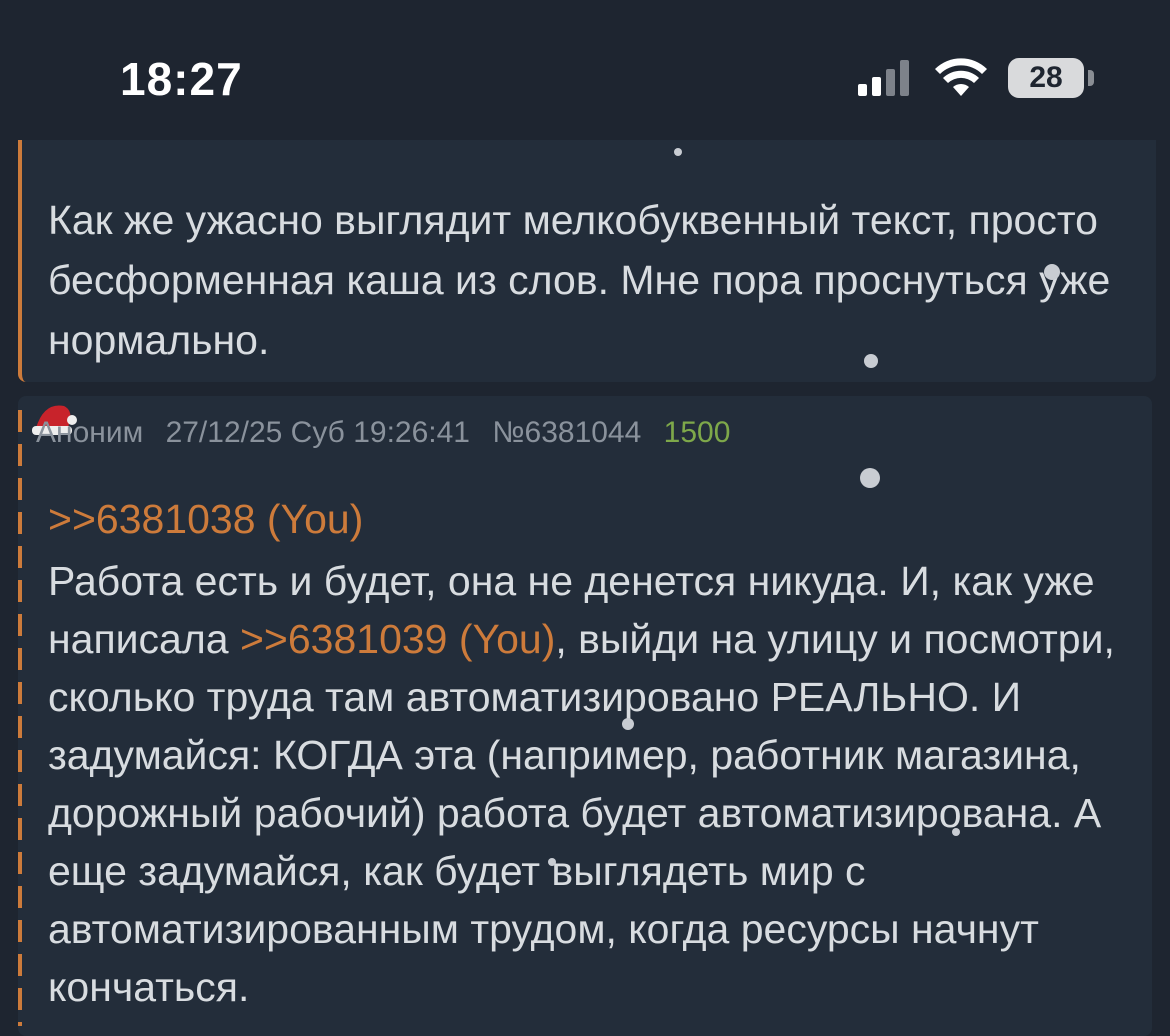 The width and height of the screenshot is (1170, 1036). I want to click on post-author: Аноним, so click(89, 432).